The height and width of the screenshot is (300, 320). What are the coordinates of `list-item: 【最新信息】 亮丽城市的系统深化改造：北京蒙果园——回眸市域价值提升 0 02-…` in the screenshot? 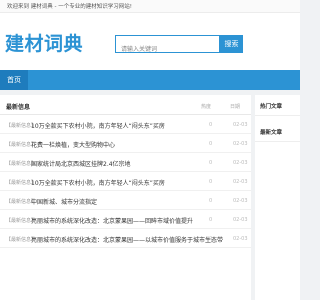 It's located at (125, 219).